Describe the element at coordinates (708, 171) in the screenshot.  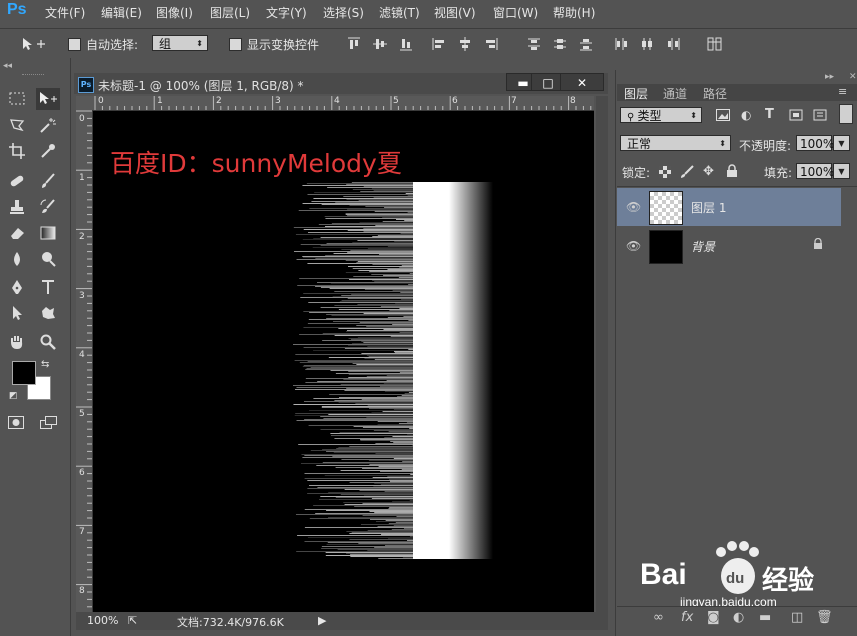
I see `lock-position-icon: ✥` at that location.